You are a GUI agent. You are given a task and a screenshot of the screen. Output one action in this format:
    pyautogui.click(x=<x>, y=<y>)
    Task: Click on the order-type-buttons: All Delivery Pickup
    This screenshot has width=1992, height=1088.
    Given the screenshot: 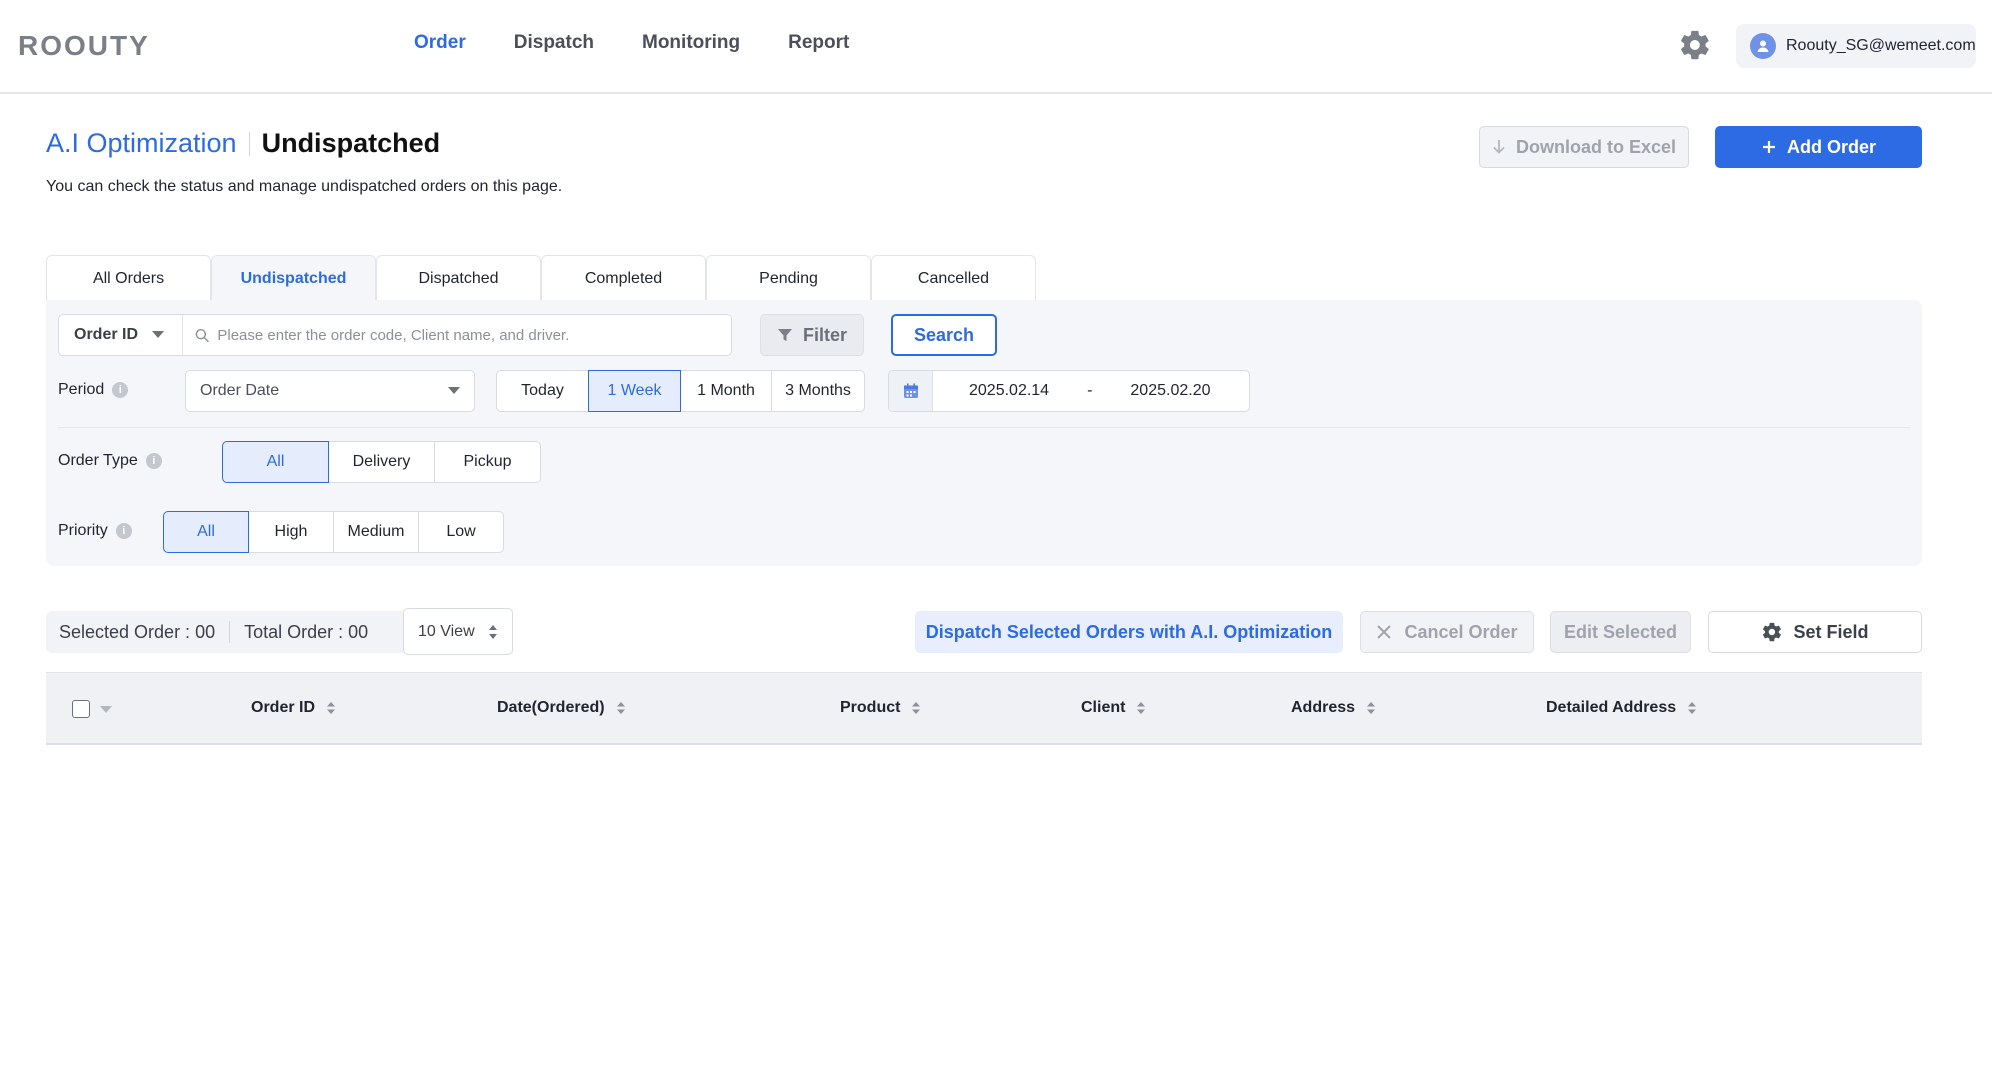 What is the action you would take?
    pyautogui.click(x=381, y=462)
    